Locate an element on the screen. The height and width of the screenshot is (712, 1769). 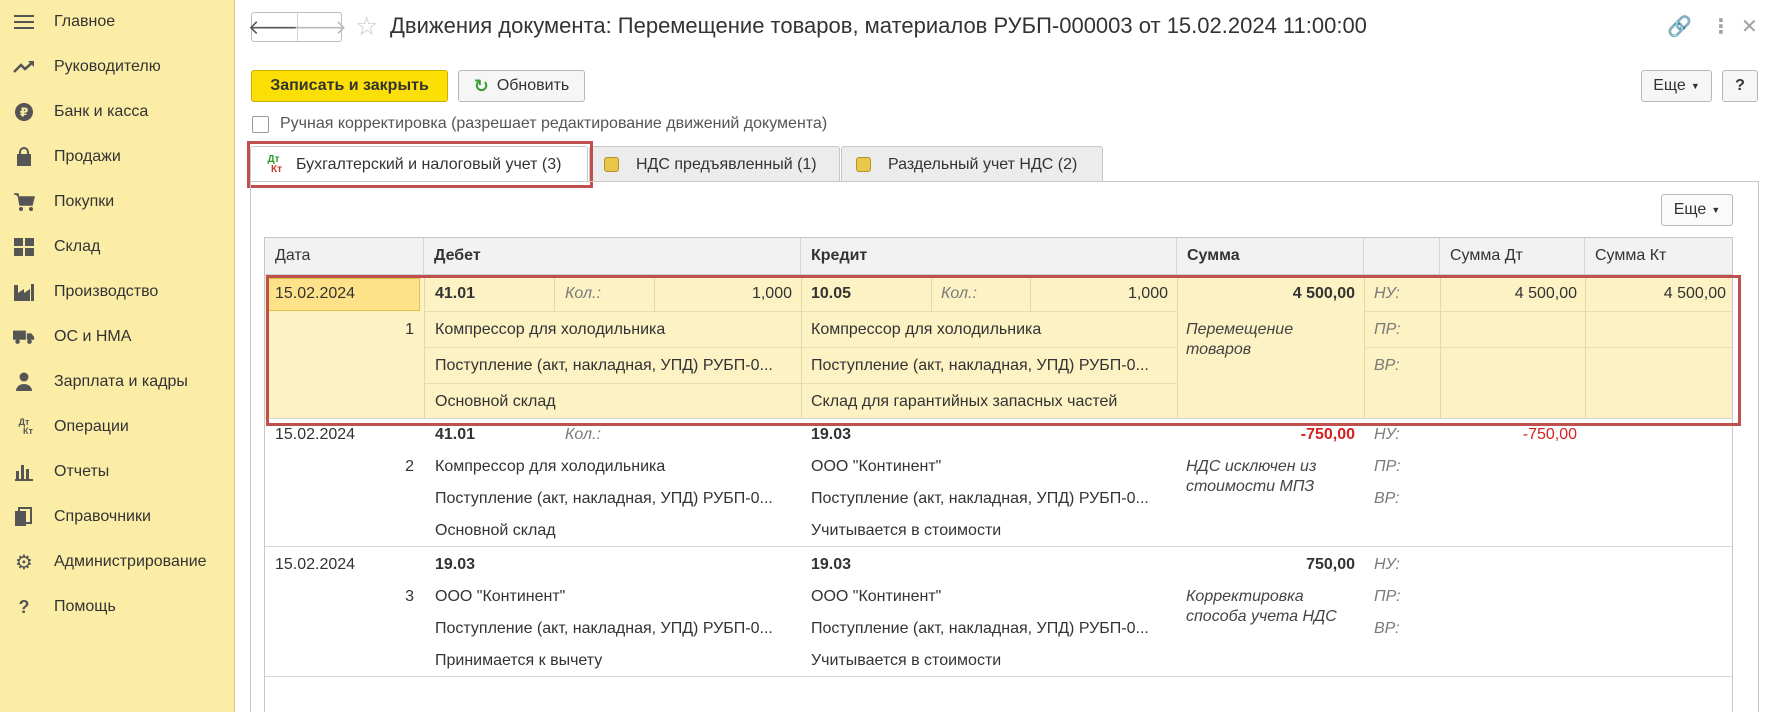
sidebar-item-main: Главное is located at coordinates (117, 22).